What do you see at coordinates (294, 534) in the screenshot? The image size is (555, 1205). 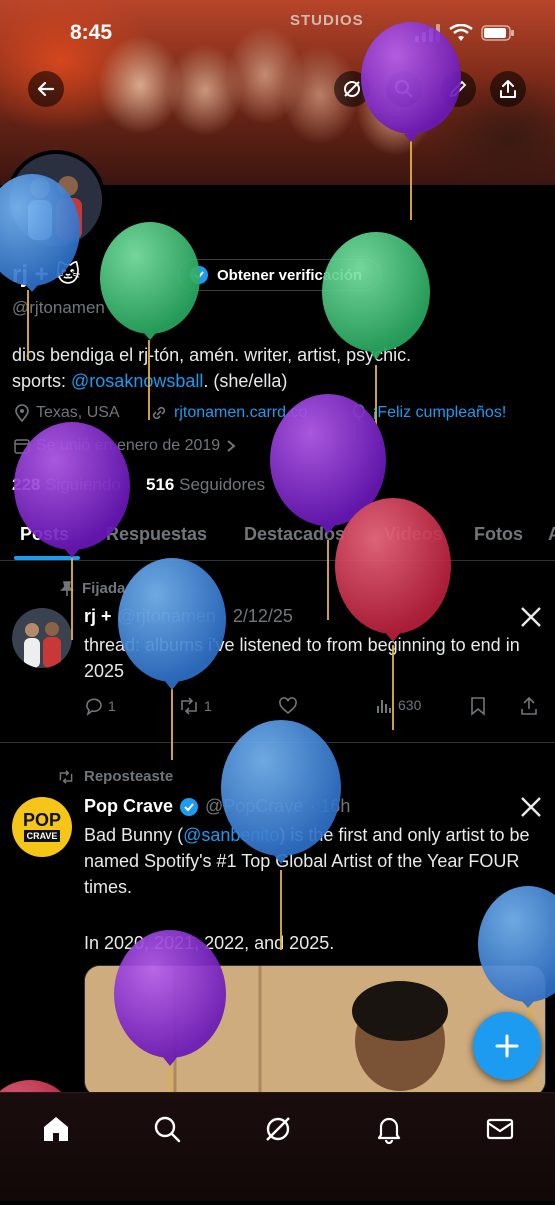 I see `tab-highlights: Destacados` at bounding box center [294, 534].